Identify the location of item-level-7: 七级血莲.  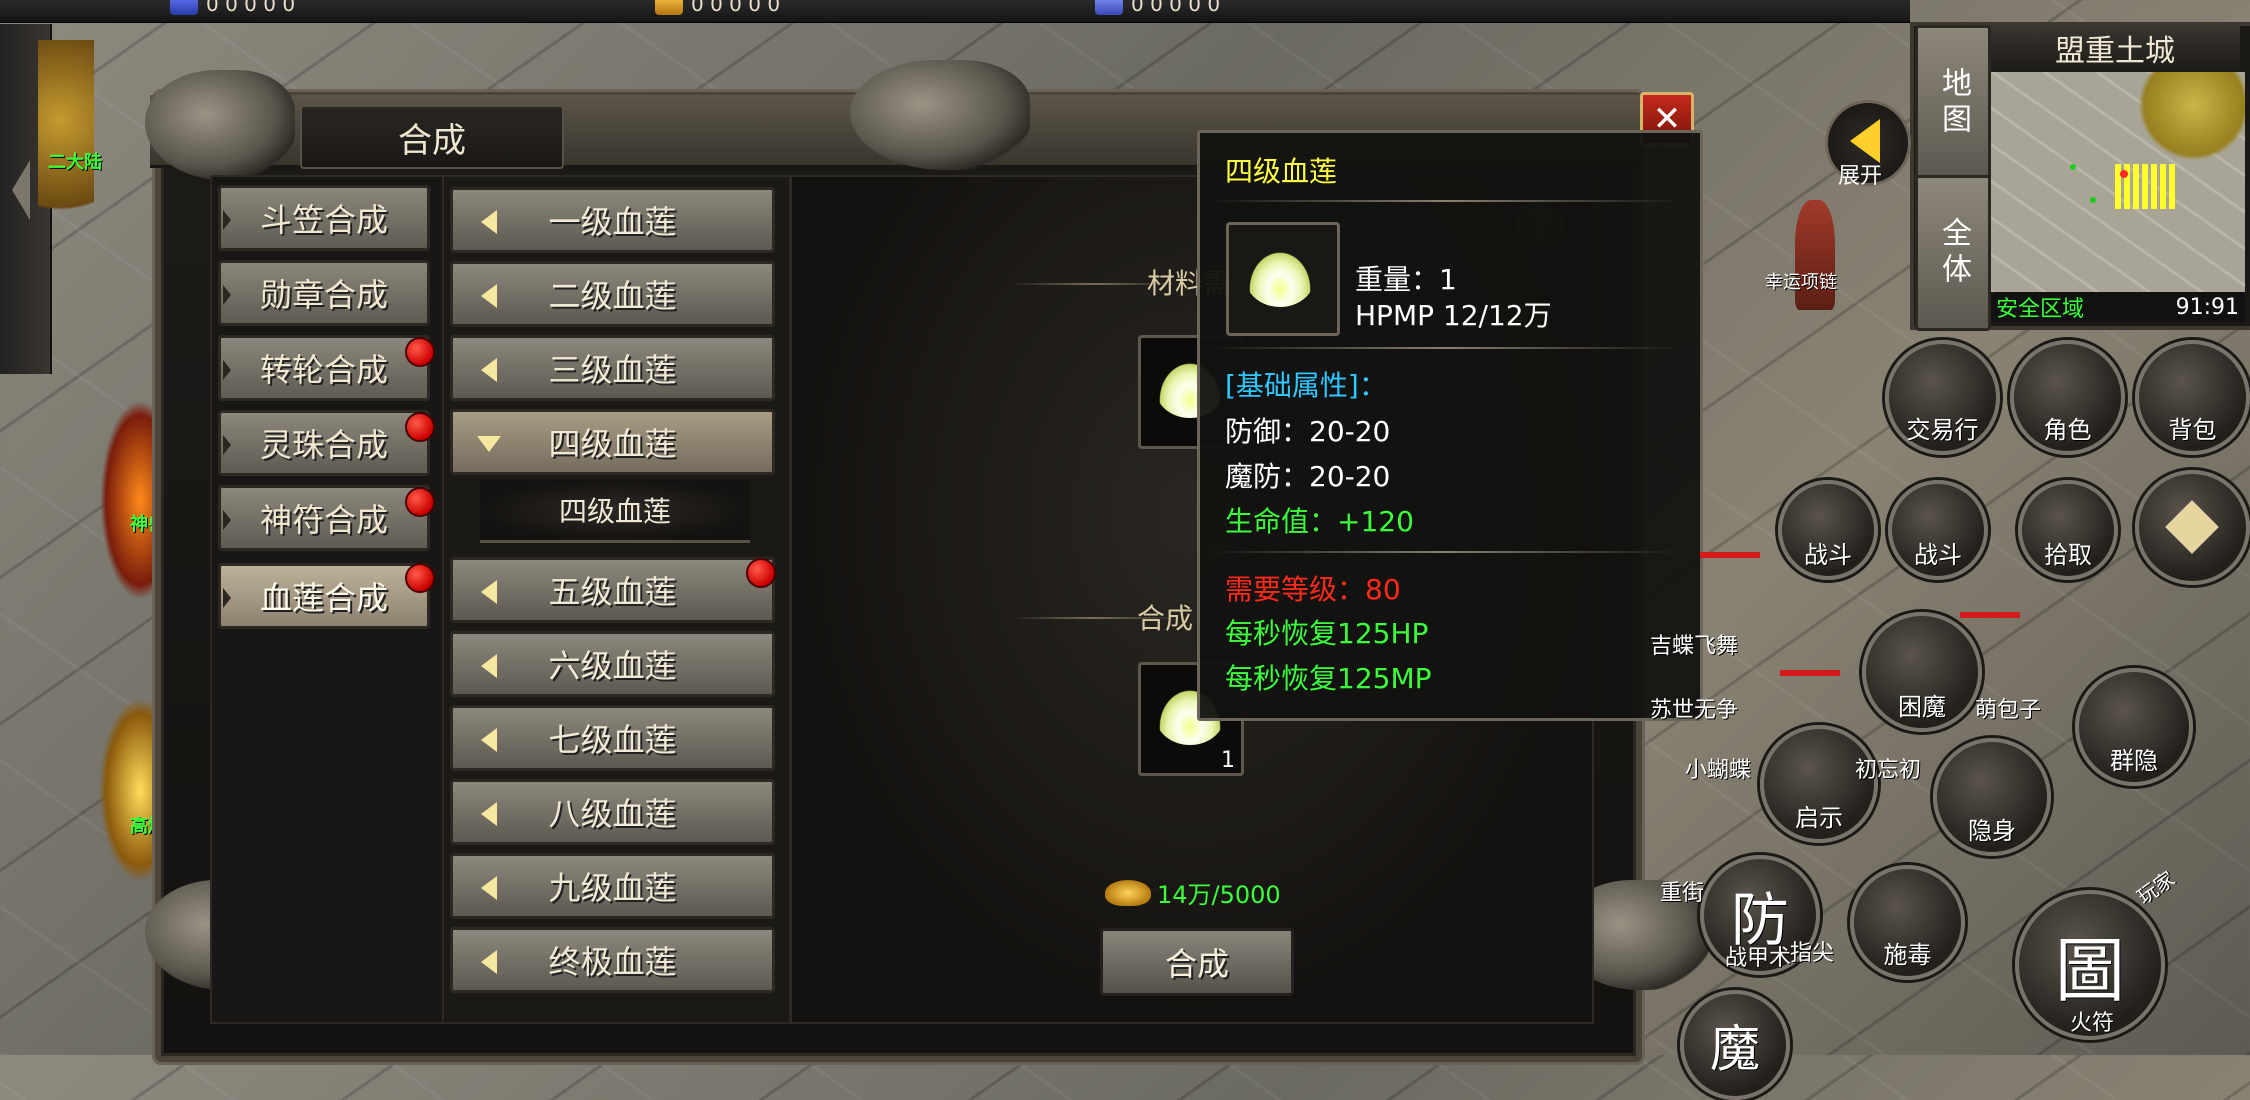
(612, 738).